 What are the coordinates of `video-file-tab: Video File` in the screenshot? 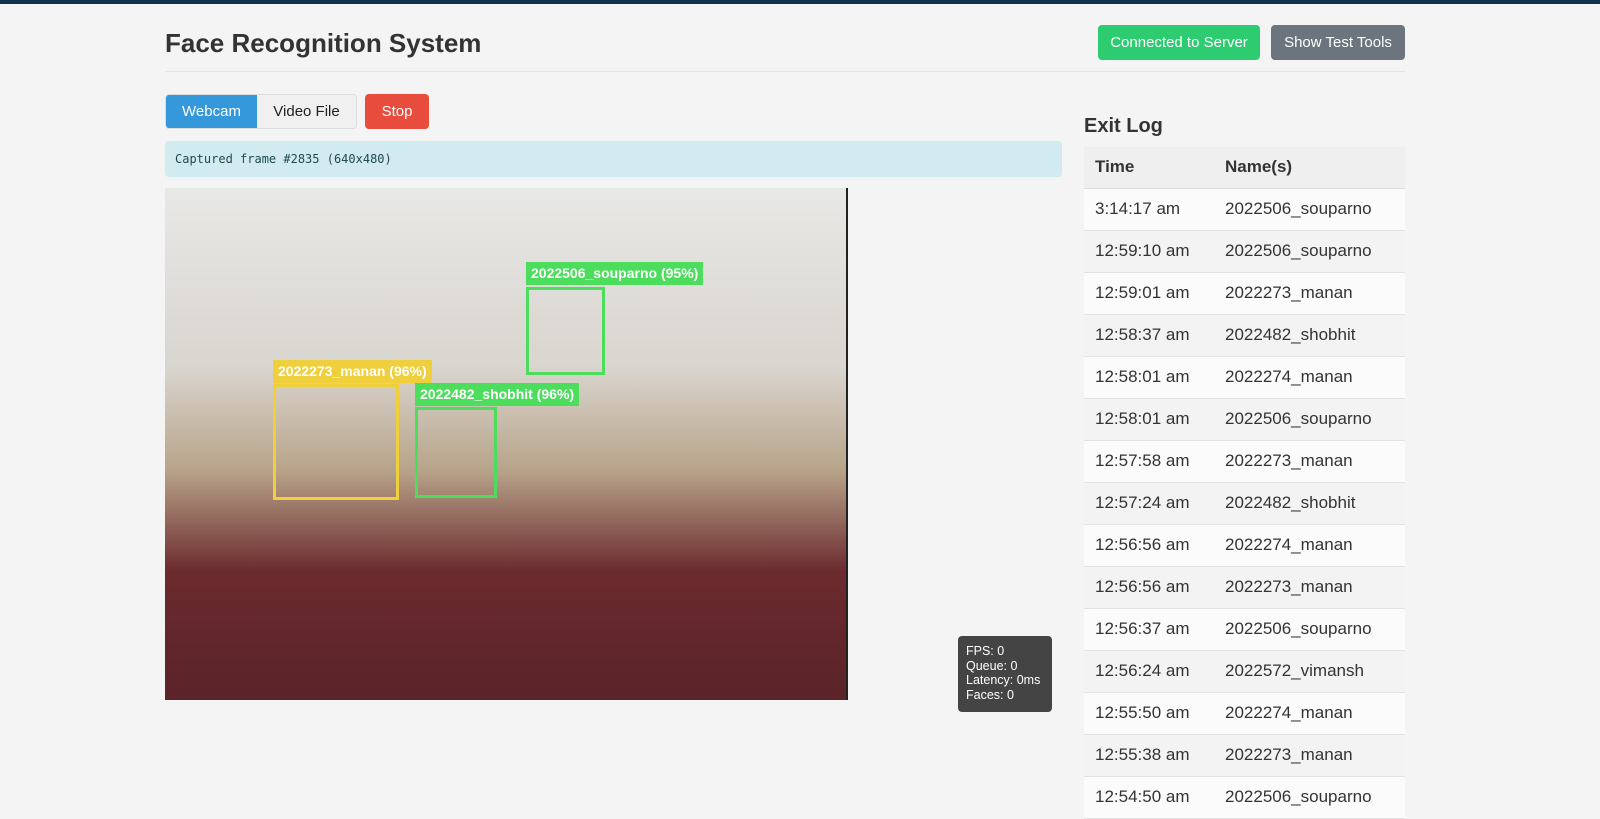 It's located at (306, 111).